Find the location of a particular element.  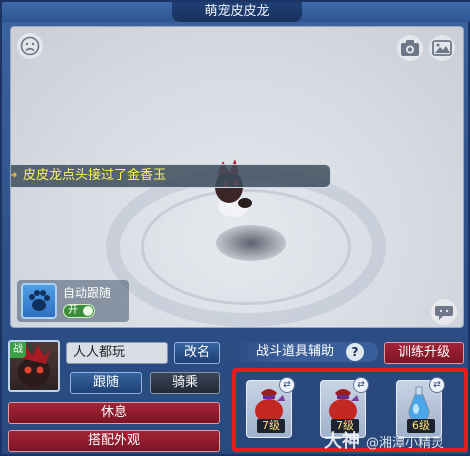

pet-name-field: 人人都玩 is located at coordinates (117, 353).